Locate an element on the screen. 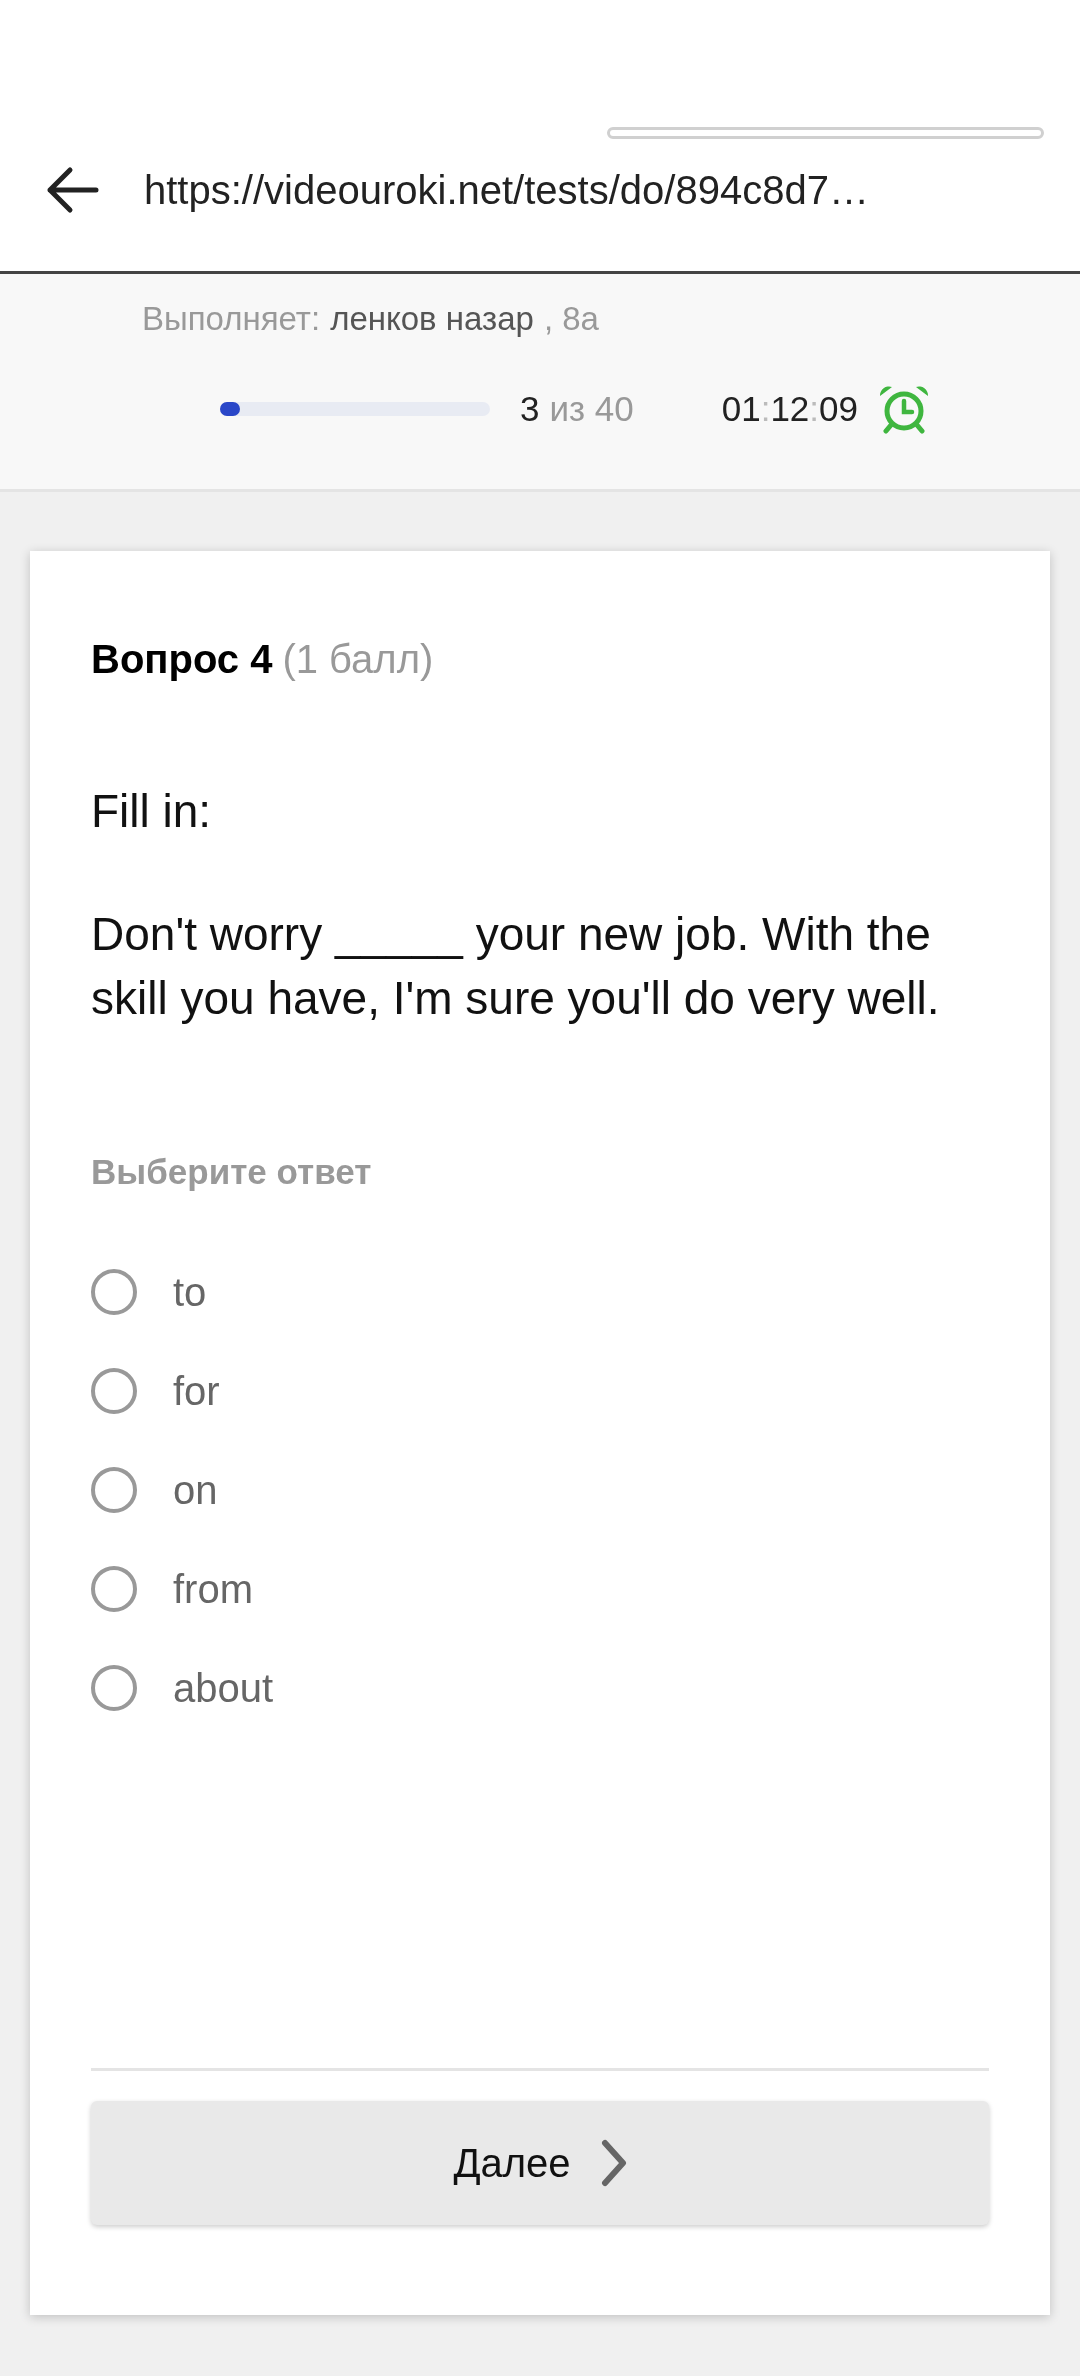 The width and height of the screenshot is (1080, 2376). next-button: Далее is located at coordinates (540, 2163).